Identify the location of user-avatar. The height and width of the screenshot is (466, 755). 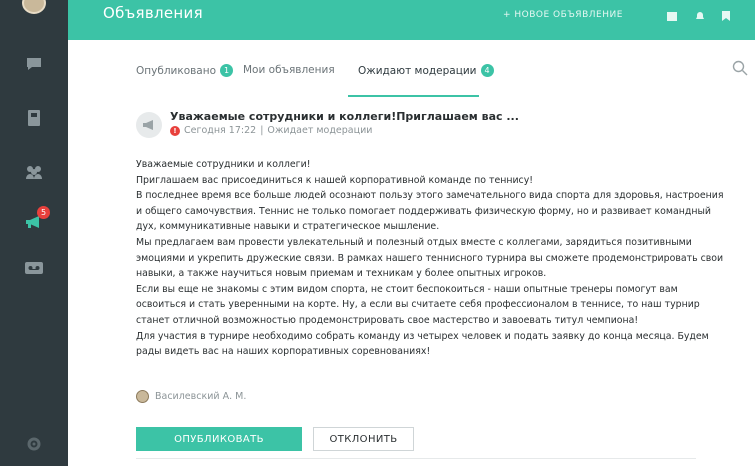
(34, 7).